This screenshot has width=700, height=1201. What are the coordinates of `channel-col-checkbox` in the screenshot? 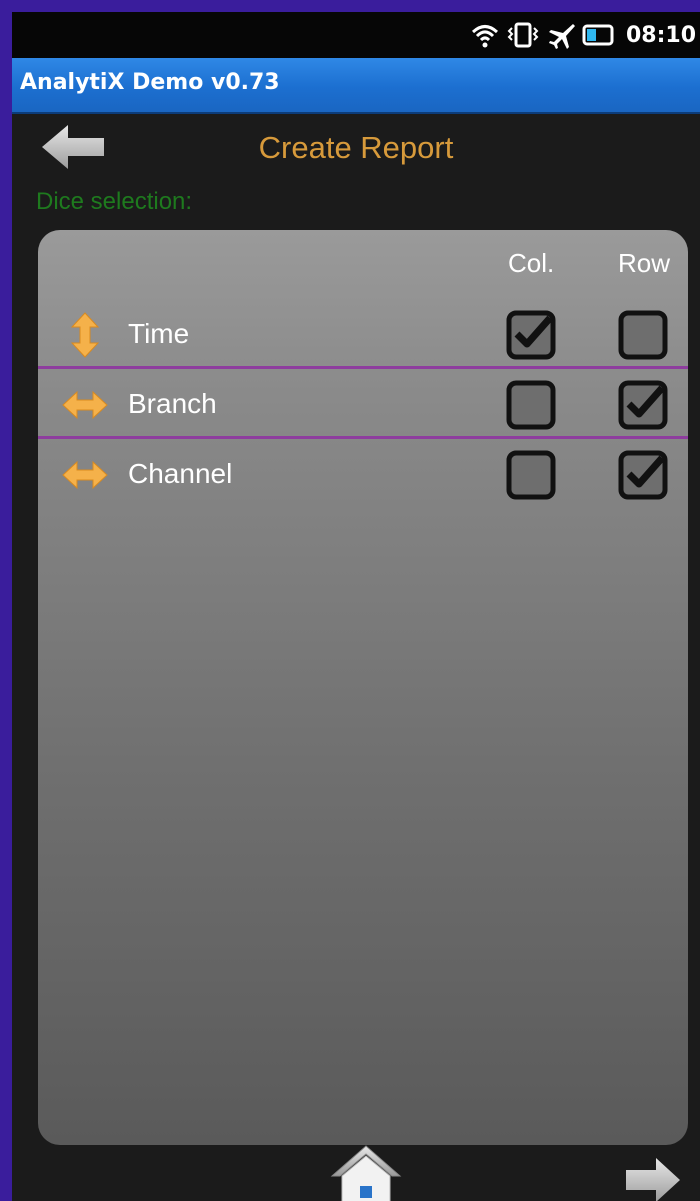 It's located at (531, 475).